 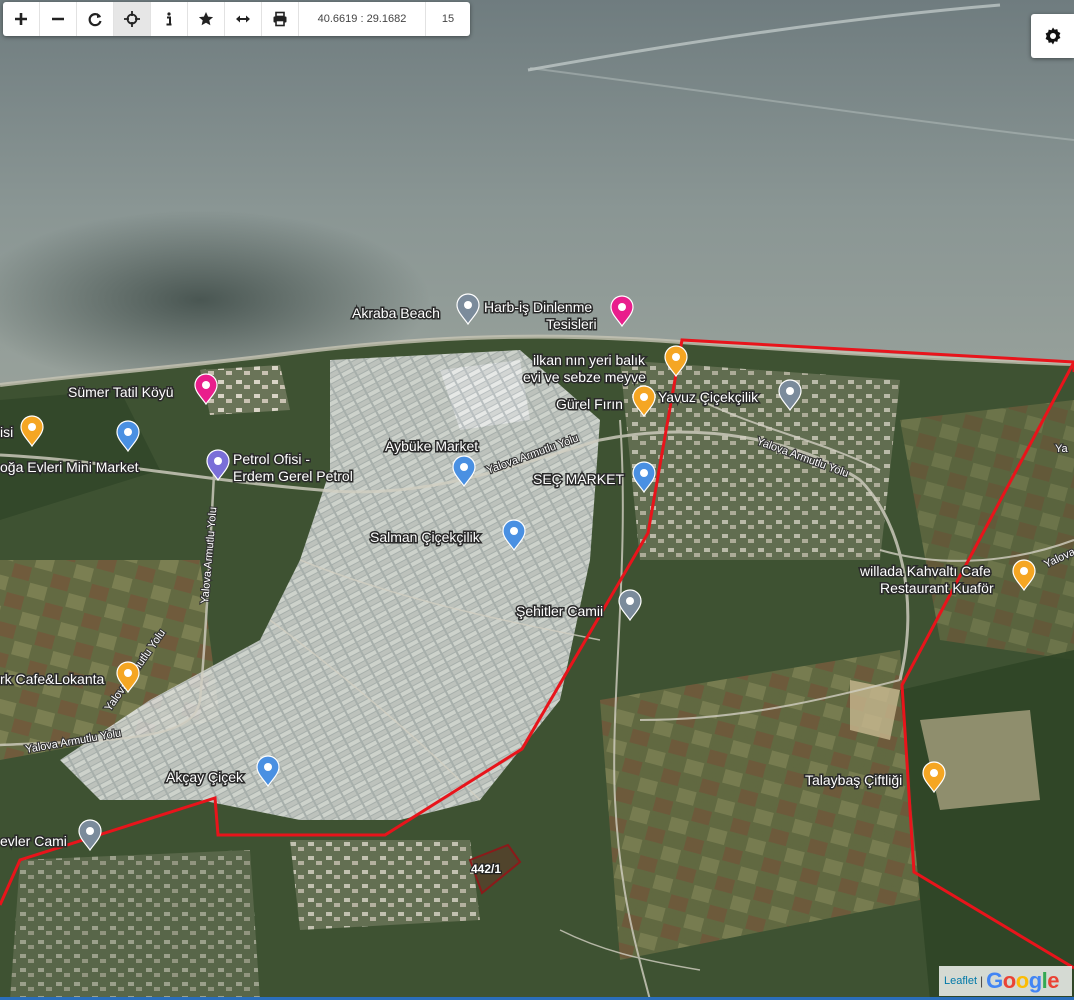 I want to click on info-button, so click(x=169, y=19).